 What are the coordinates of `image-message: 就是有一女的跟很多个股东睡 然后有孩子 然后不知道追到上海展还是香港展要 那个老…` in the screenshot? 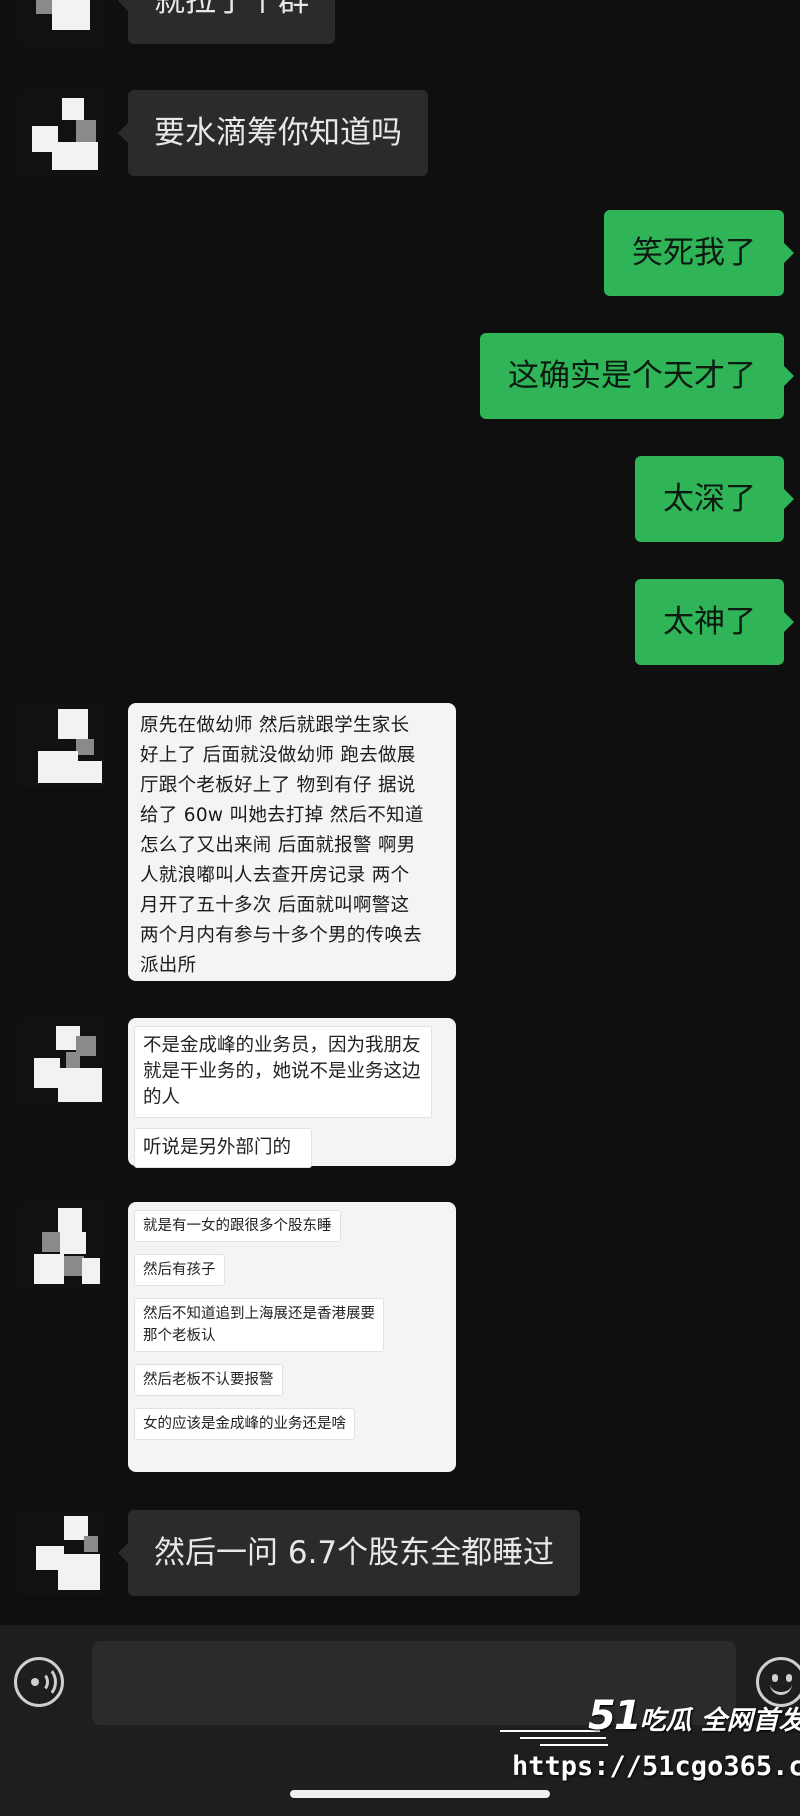 It's located at (292, 1337).